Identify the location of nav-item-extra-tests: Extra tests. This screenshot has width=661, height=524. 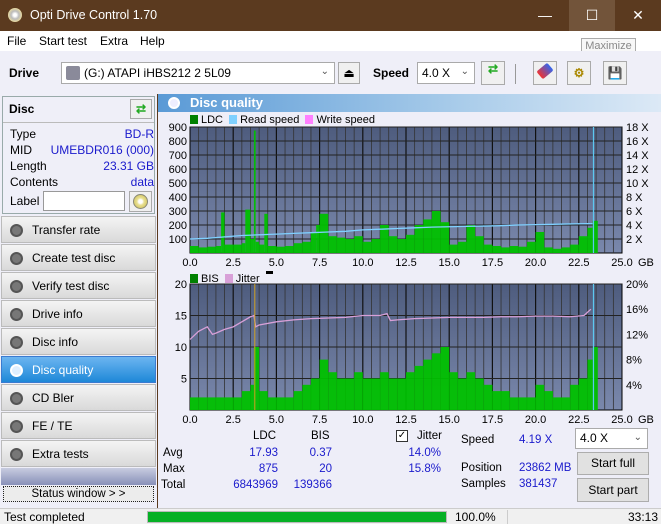
(78, 453).